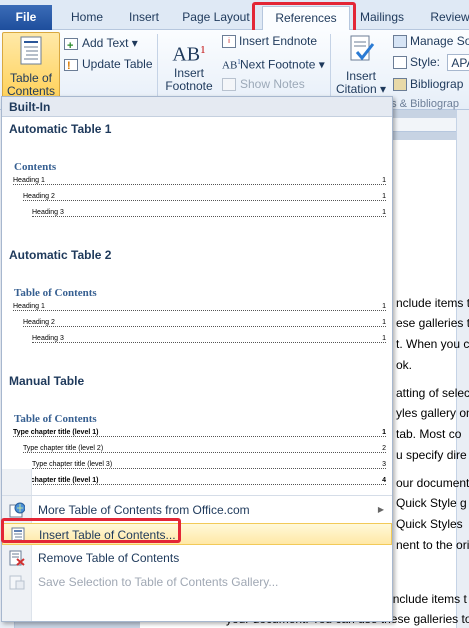 The image size is (469, 628). I want to click on insert-endnote-button: i Insert Endnote, so click(269, 41).